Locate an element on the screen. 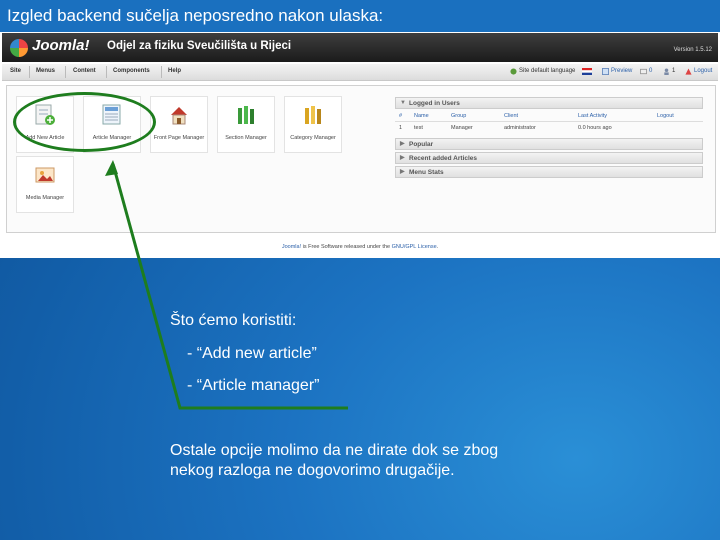  site-title: Odjel za fiziku Sveučilišta u Rijeci is located at coordinates (199, 46).